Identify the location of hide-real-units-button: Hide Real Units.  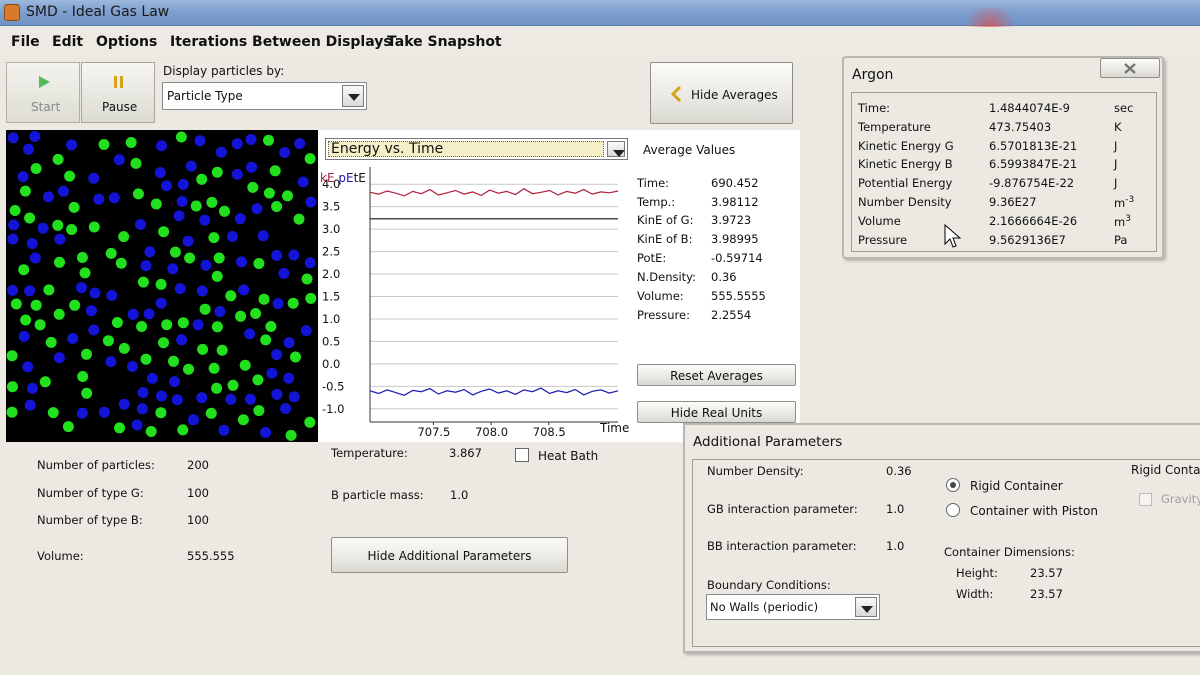
(716, 412).